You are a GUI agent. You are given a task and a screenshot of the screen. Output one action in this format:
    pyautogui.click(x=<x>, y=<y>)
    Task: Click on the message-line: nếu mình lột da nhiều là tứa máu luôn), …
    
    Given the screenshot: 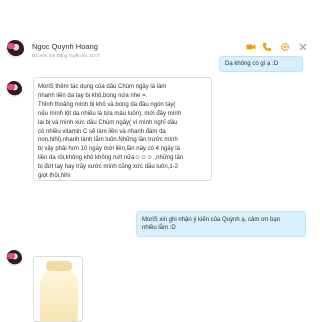 What is the action you would take?
    pyautogui.click(x=110, y=113)
    